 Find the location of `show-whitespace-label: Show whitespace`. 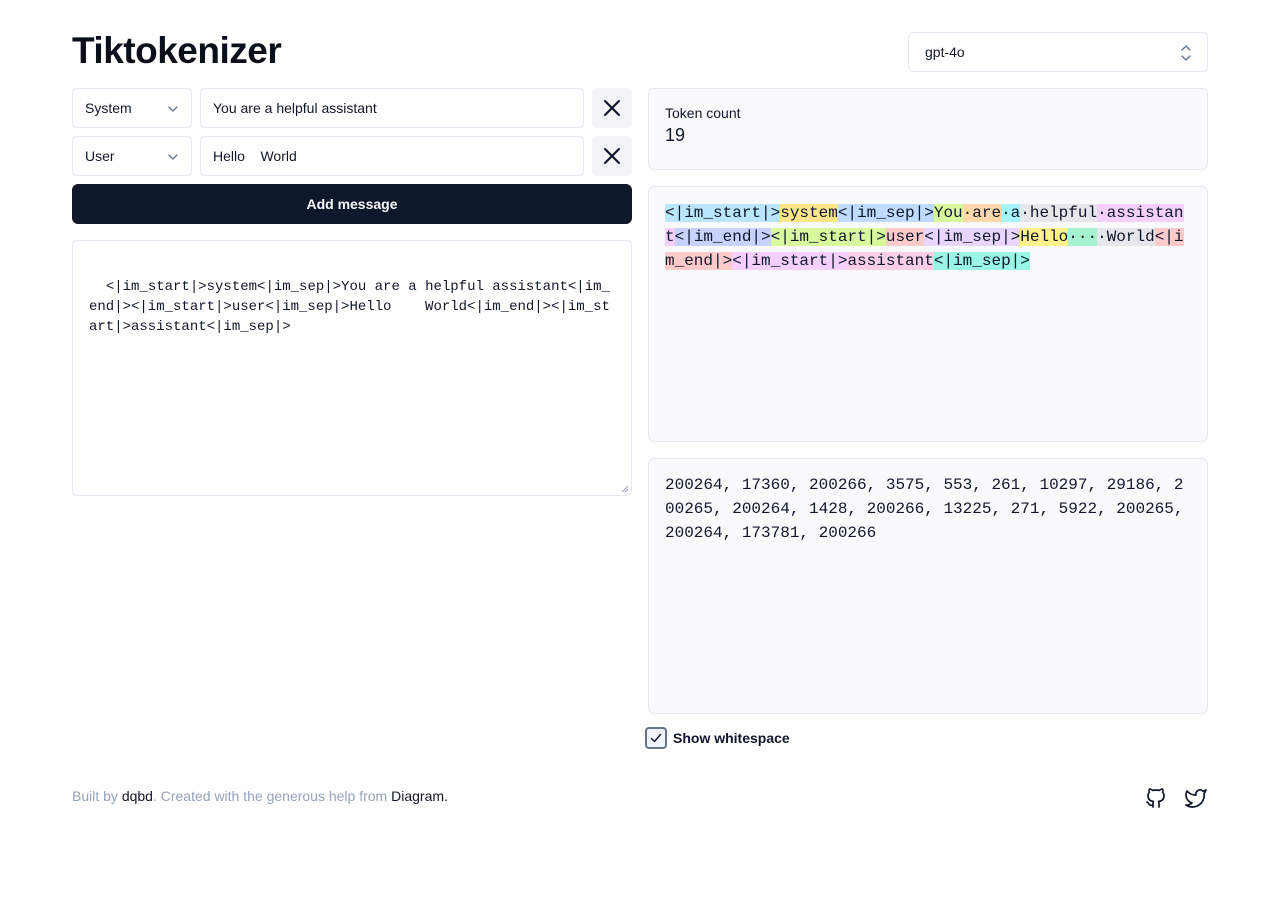

show-whitespace-label: Show whitespace is located at coordinates (731, 738).